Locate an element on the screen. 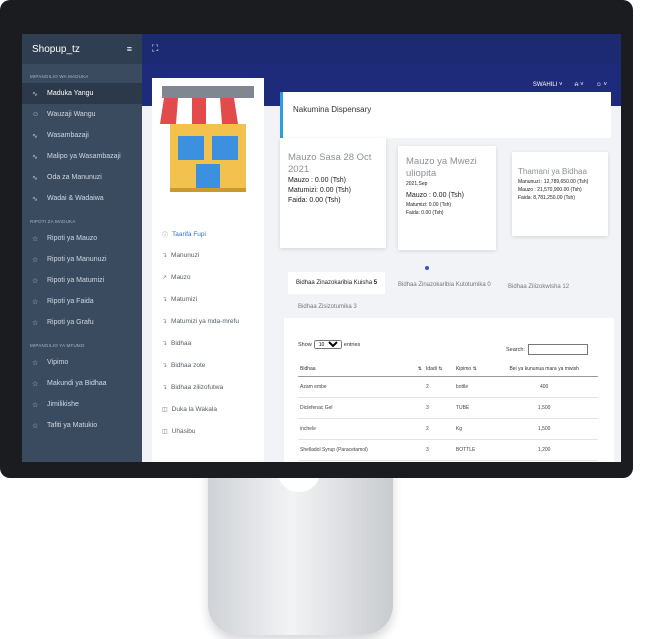  sidebar-item-wasambazaji: ∿ Wasambazaji is located at coordinates (82, 135).